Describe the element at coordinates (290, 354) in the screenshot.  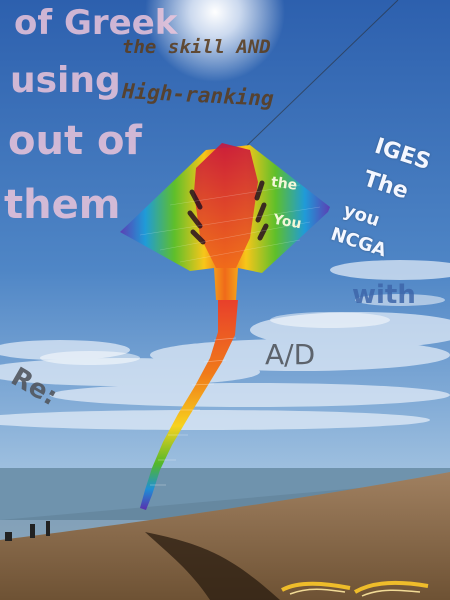
I see `overlay-text-line: A/D` at that location.